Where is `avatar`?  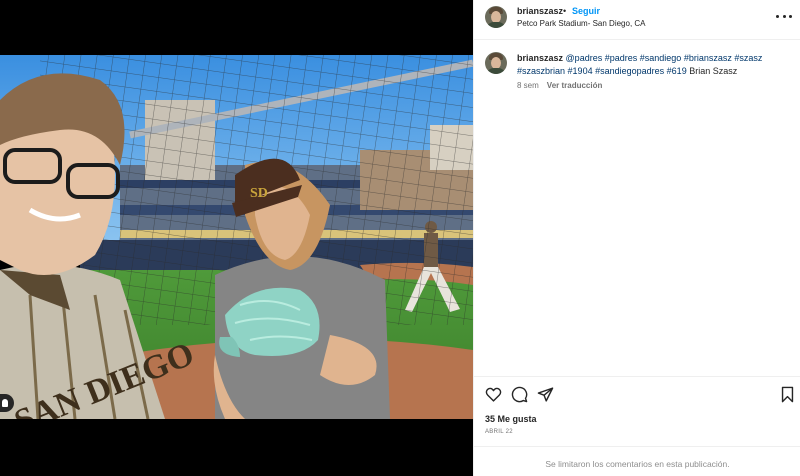 avatar is located at coordinates (496, 17).